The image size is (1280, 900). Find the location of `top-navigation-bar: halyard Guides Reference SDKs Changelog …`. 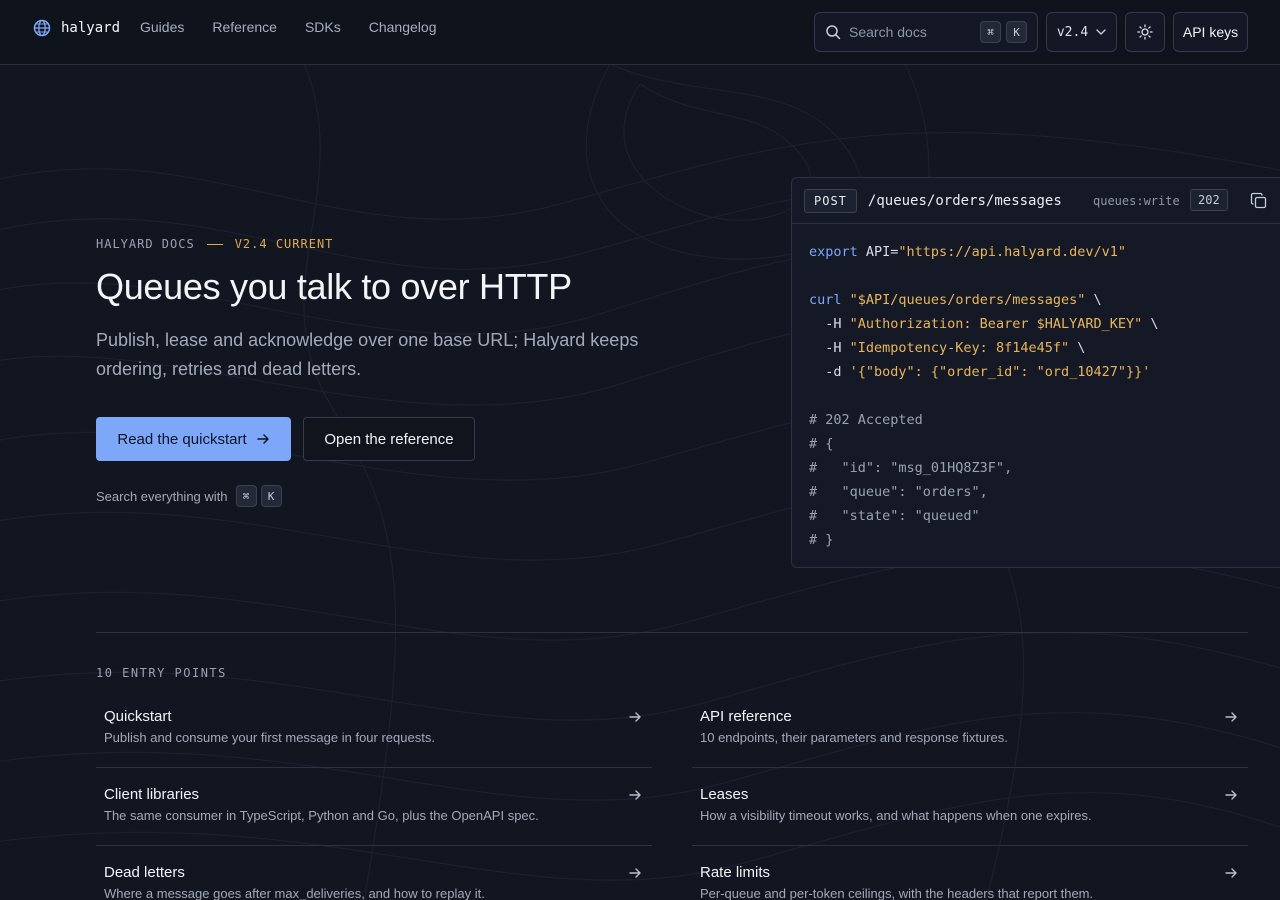

top-navigation-bar: halyard Guides Reference SDKs Changelog … is located at coordinates (640, 32).